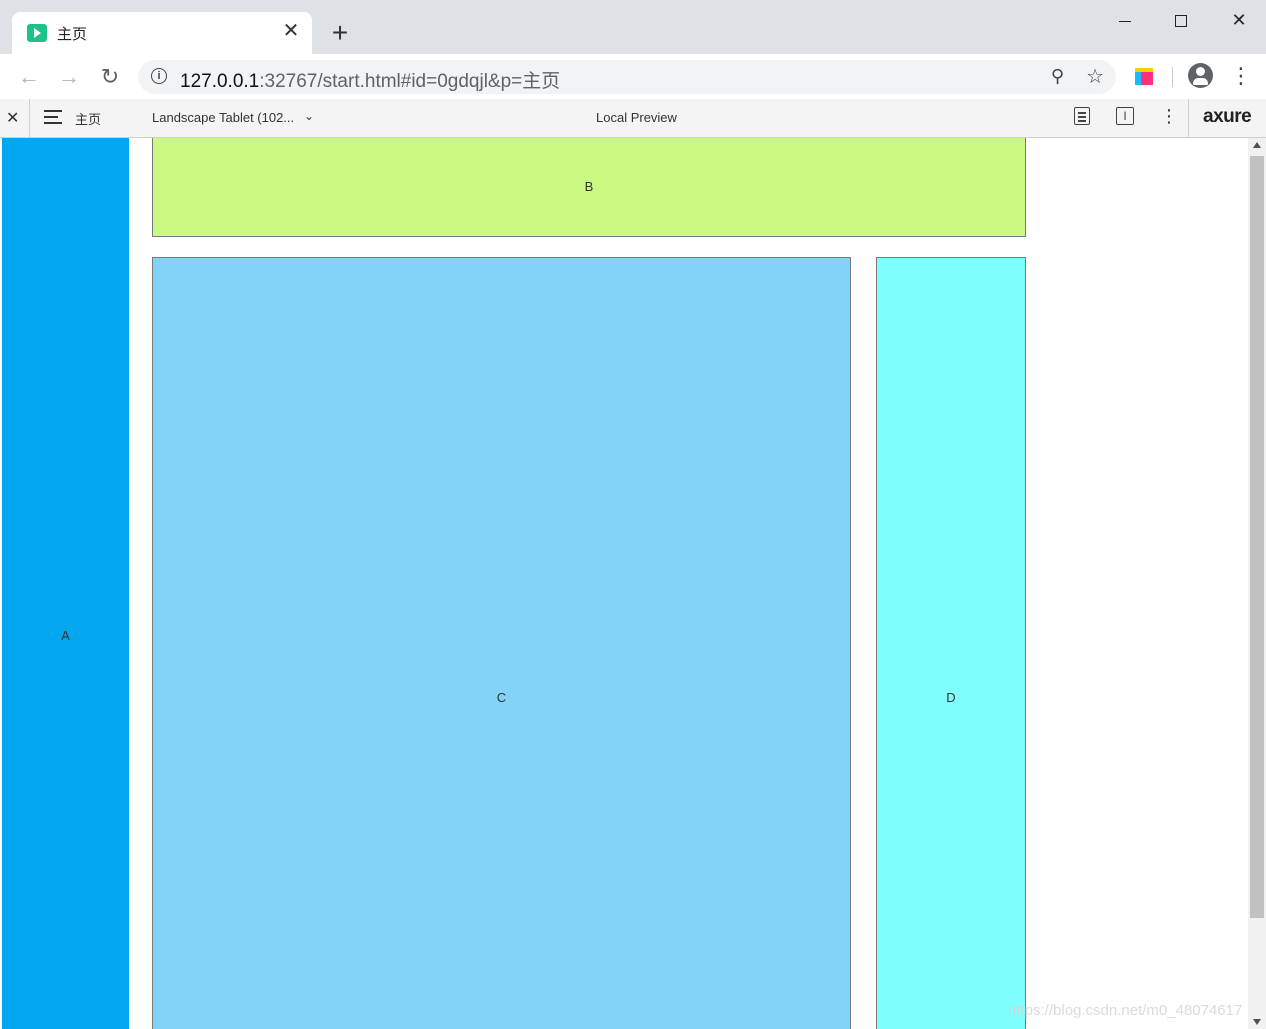 The image size is (1266, 1029). I want to click on watermark: https://blog.csdn.net/m0_48074617, so click(1125, 1010).